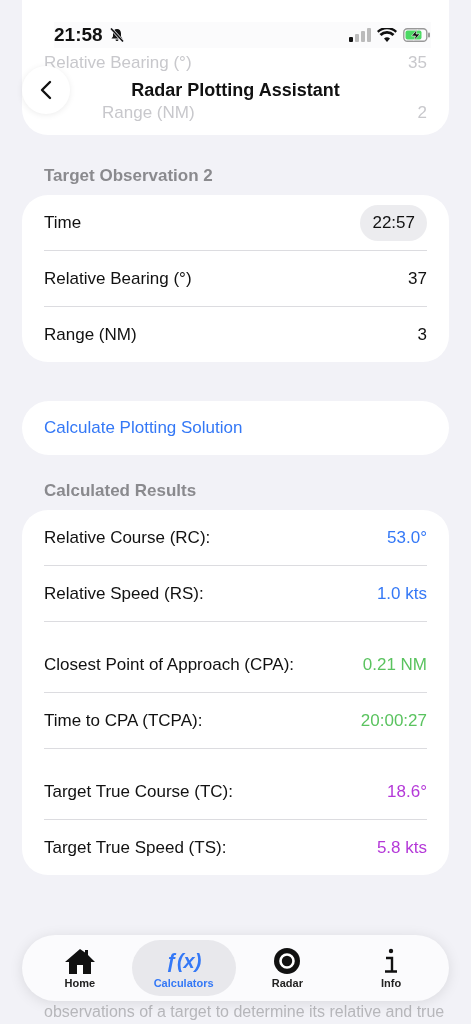  I want to click on house-icon, so click(79, 960).